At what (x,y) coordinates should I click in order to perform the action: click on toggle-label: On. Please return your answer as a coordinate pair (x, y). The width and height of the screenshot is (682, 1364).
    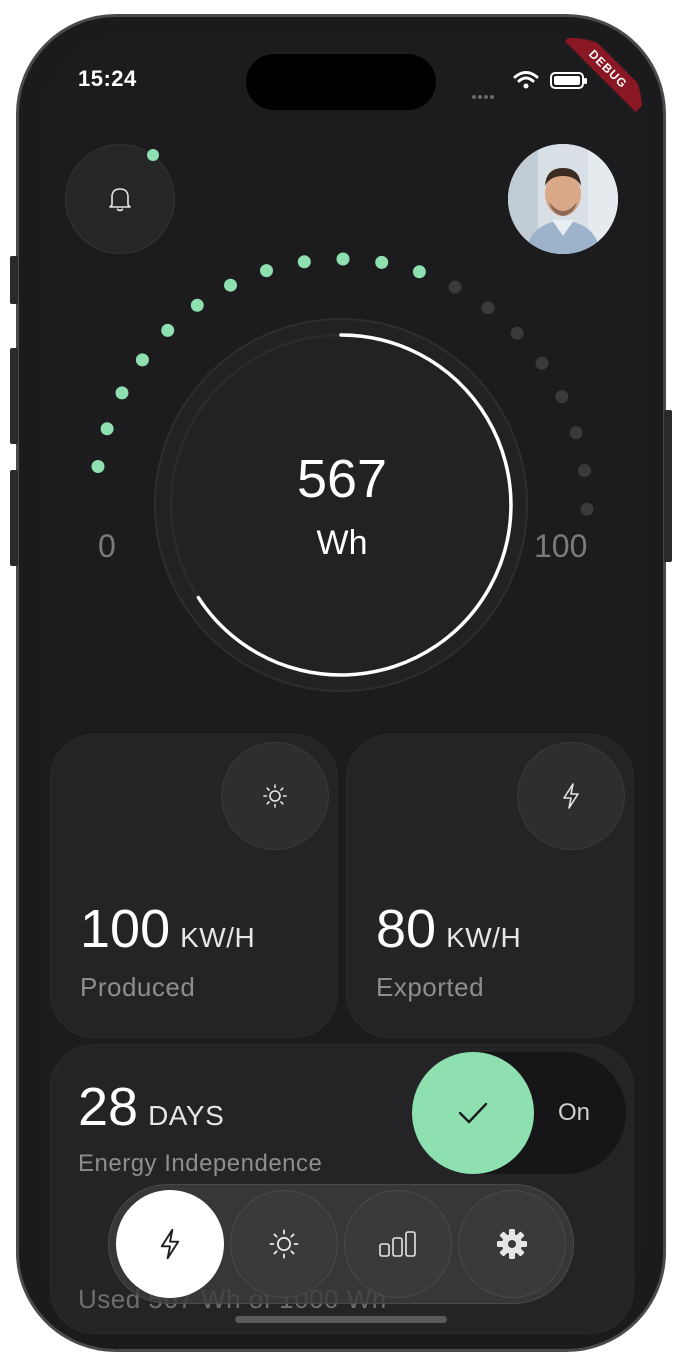
    Looking at the image, I should click on (574, 1112).